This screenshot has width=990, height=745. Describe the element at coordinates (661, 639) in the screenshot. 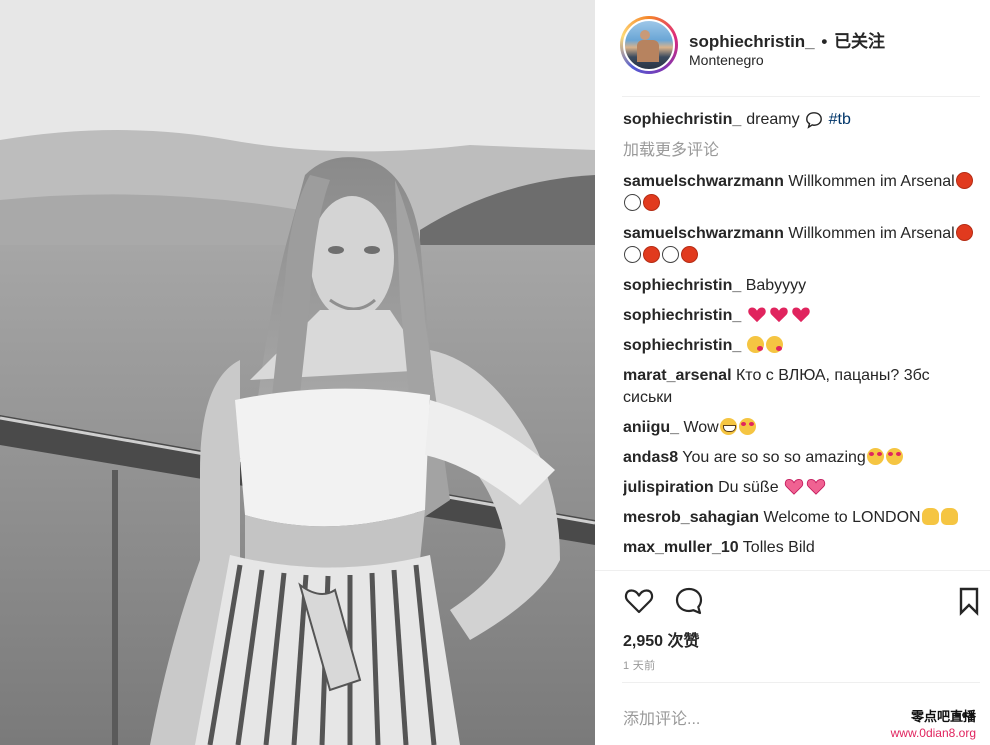

I see `likes-count: 2,950 次赞` at that location.